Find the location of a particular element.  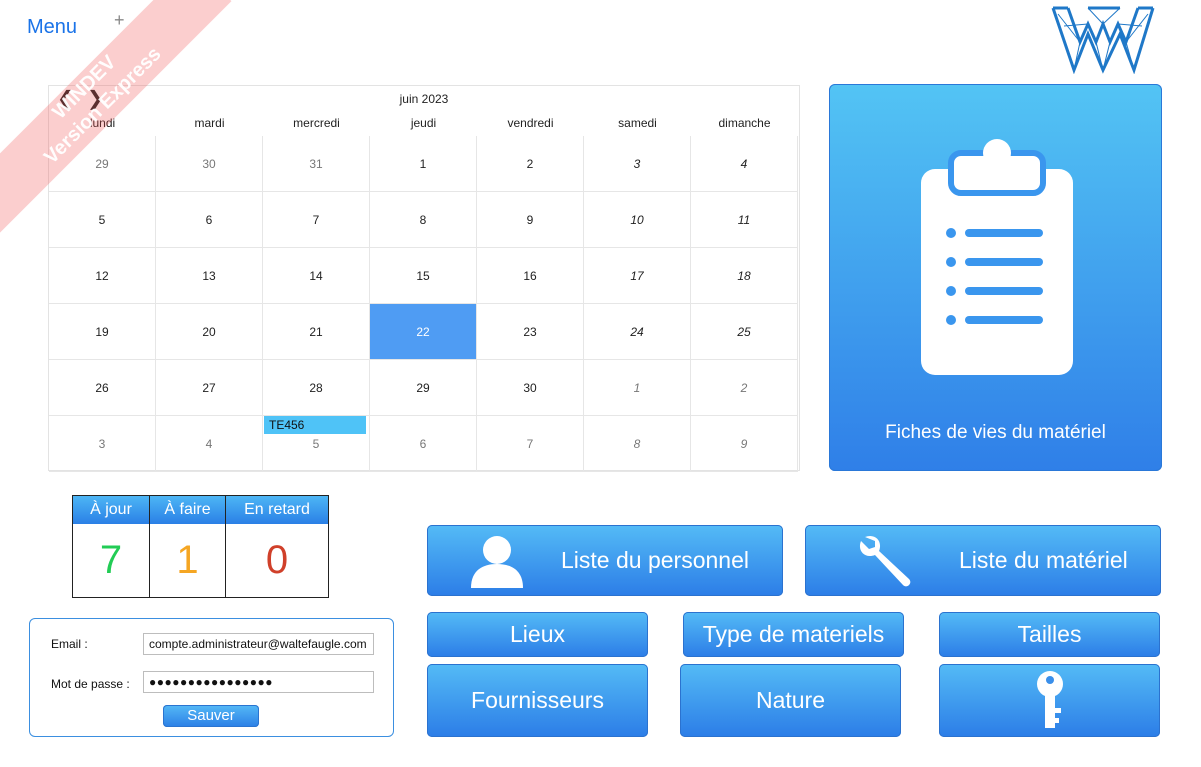

calendar-day: 27 is located at coordinates (209, 388).